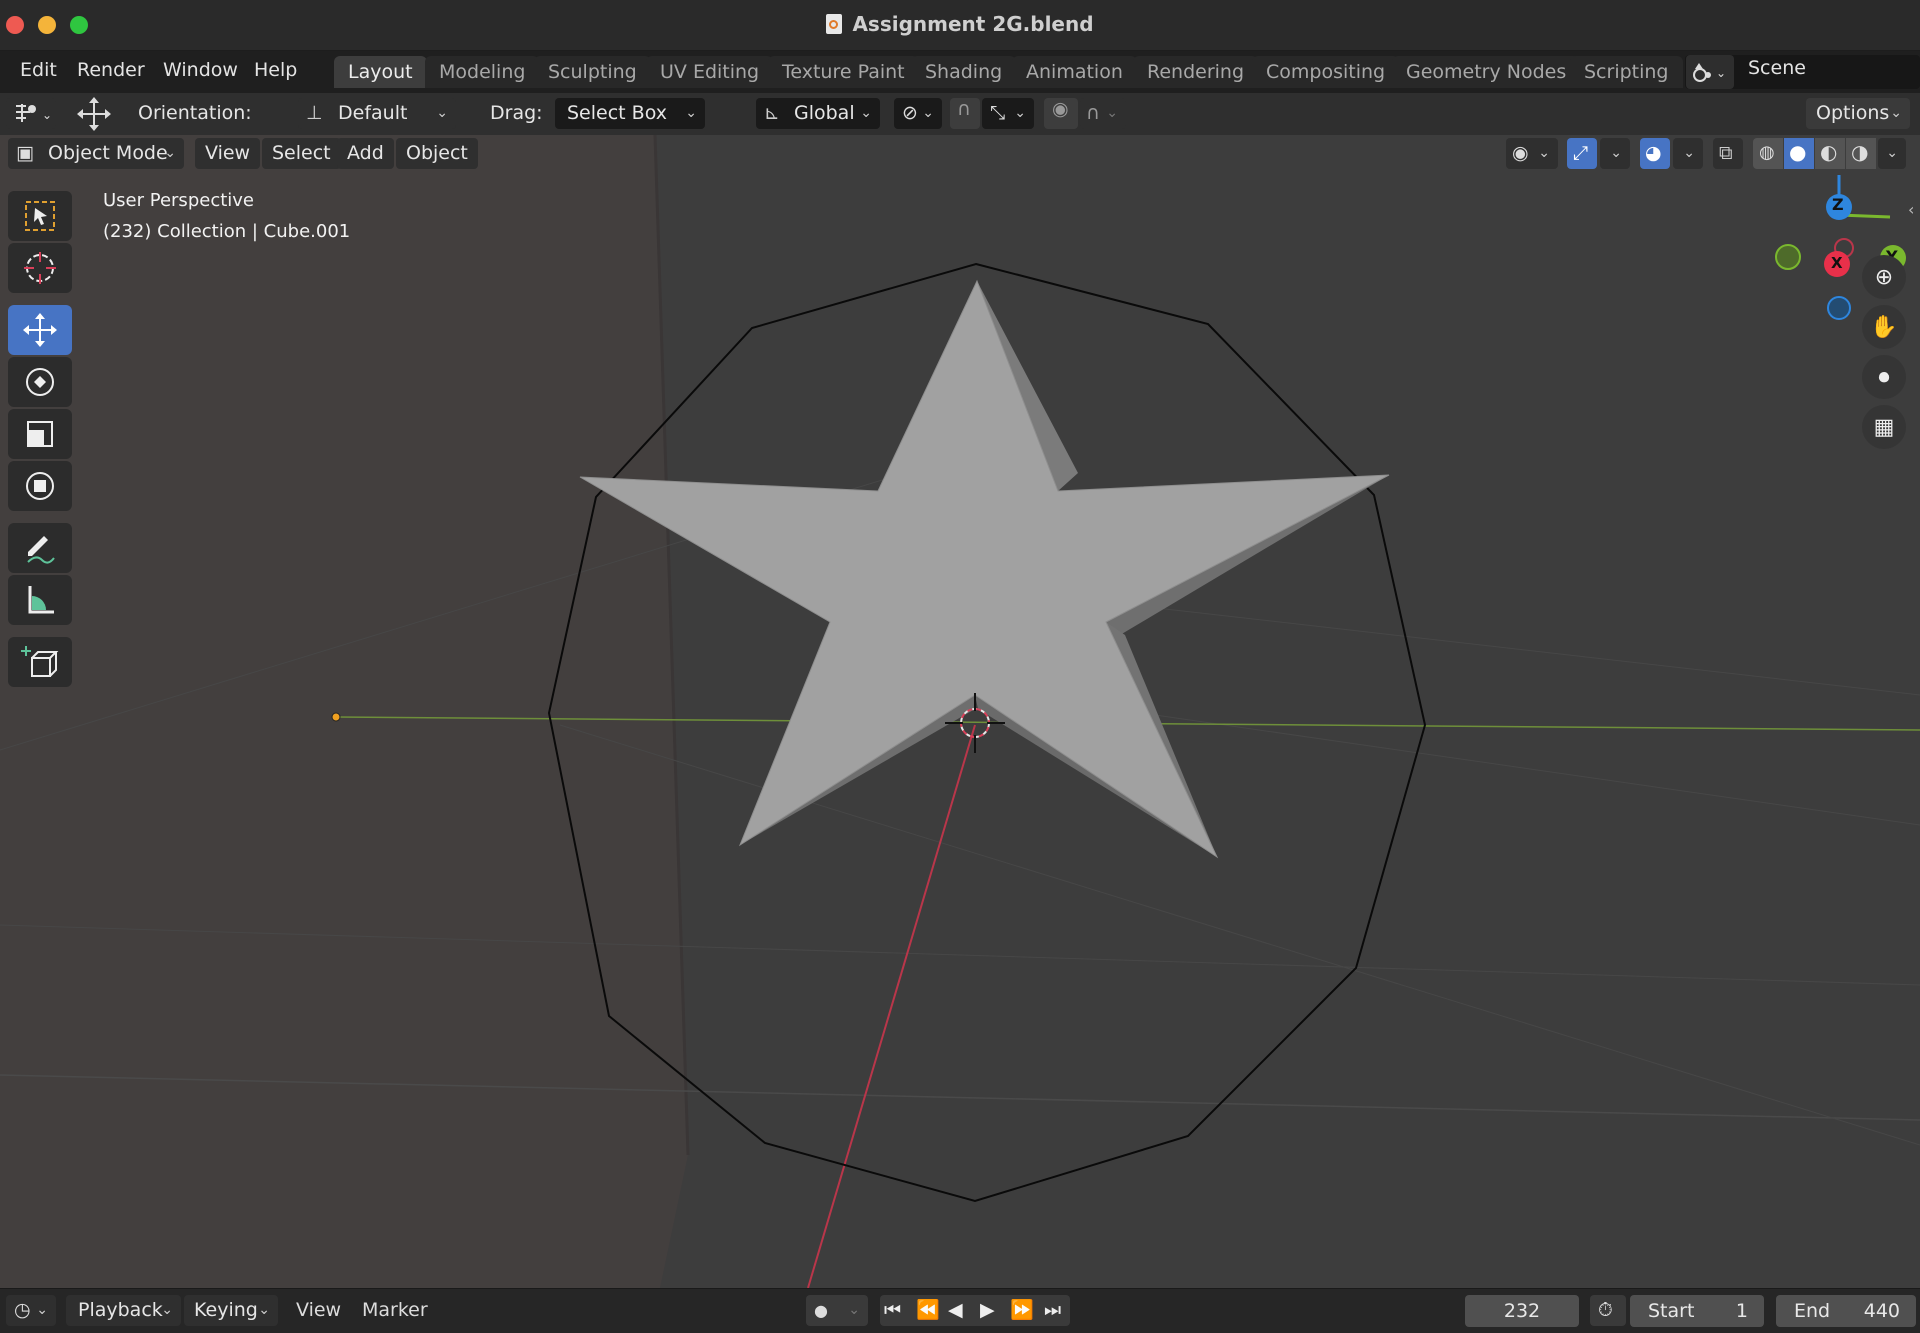 This screenshot has height=1333, width=1920. I want to click on playback-label: Playback, so click(120, 1310).